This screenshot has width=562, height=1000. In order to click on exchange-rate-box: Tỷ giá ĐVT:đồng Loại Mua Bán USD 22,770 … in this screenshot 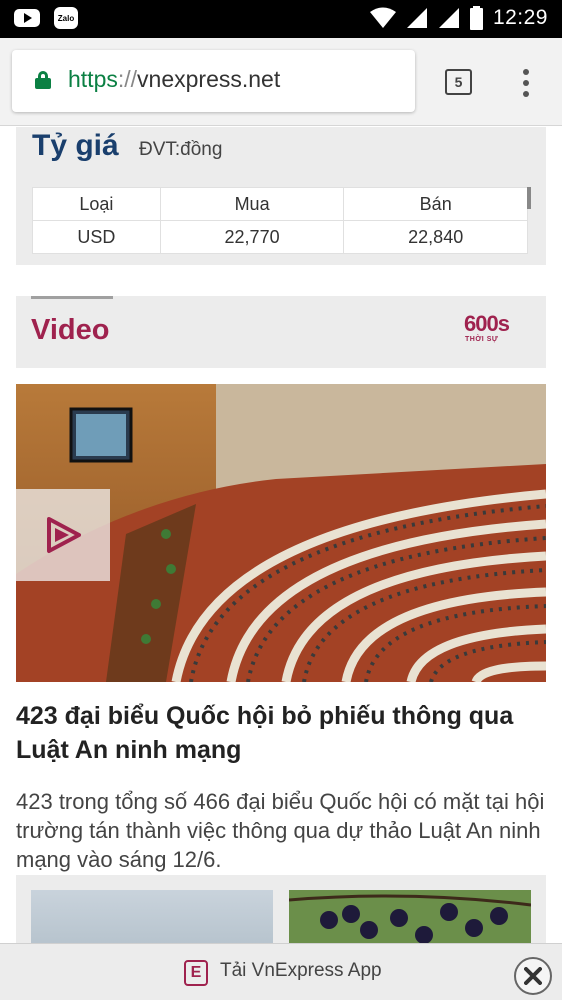, I will do `click(281, 196)`.